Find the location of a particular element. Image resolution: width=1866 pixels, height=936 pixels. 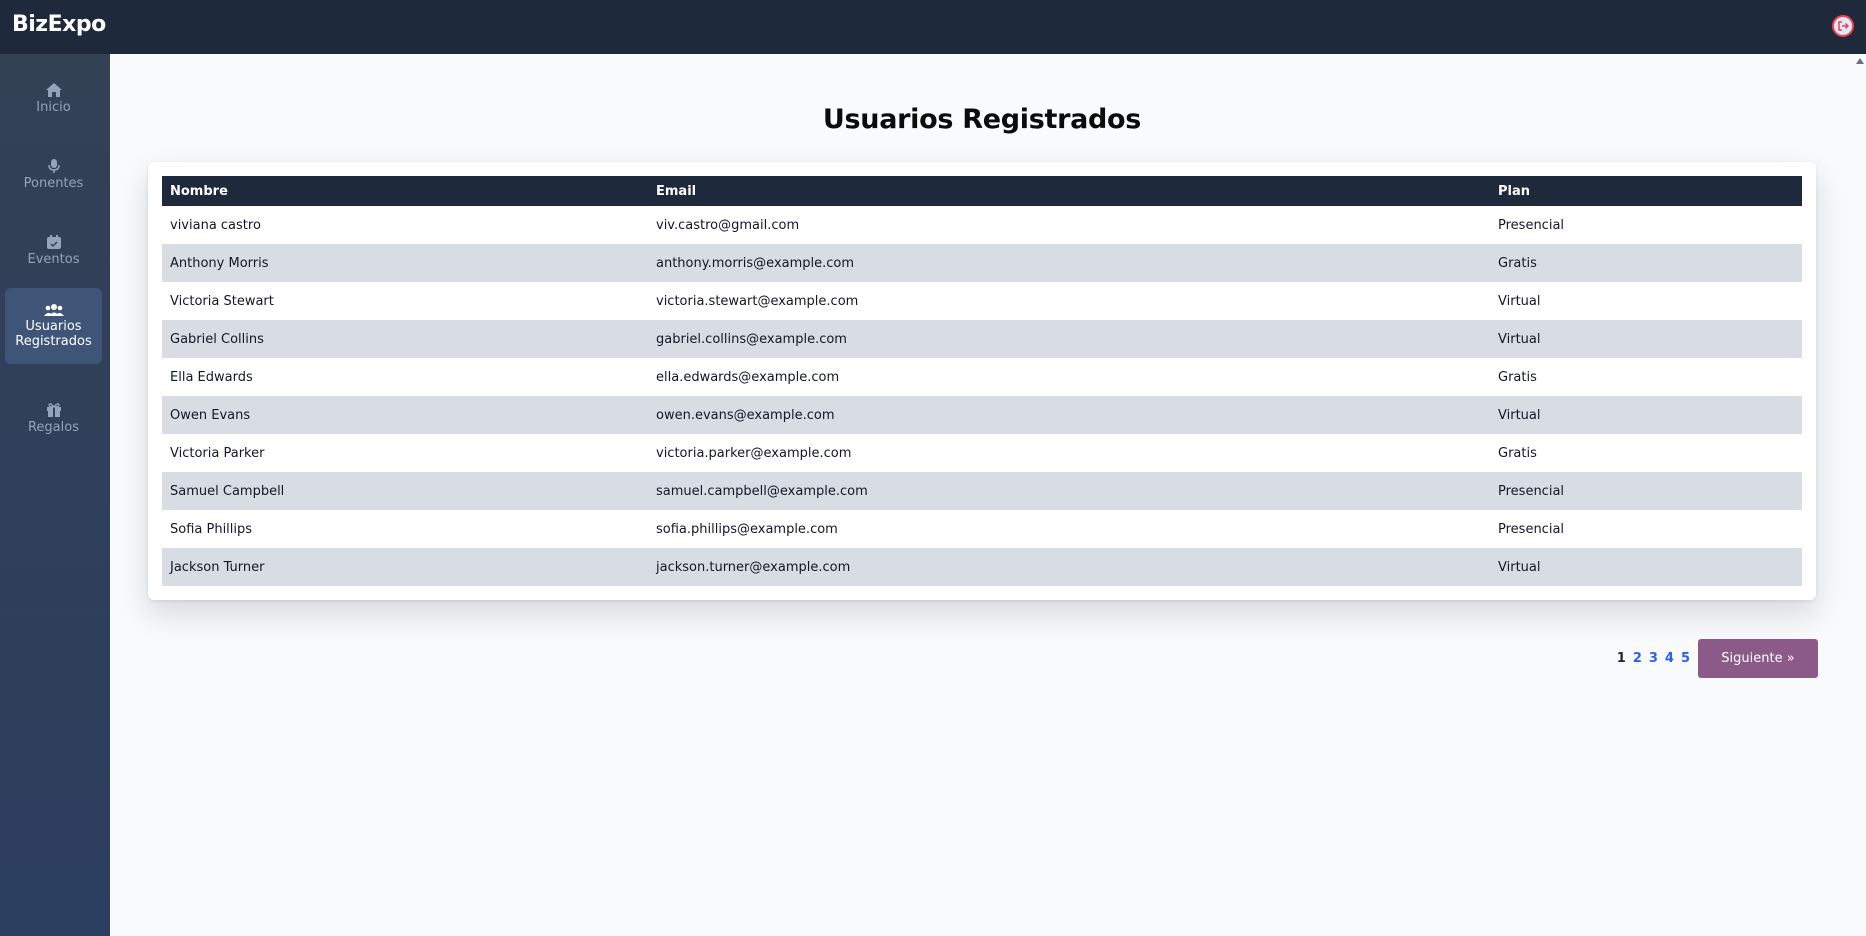

user-email: samuel.campbell@example.com is located at coordinates (762, 491).